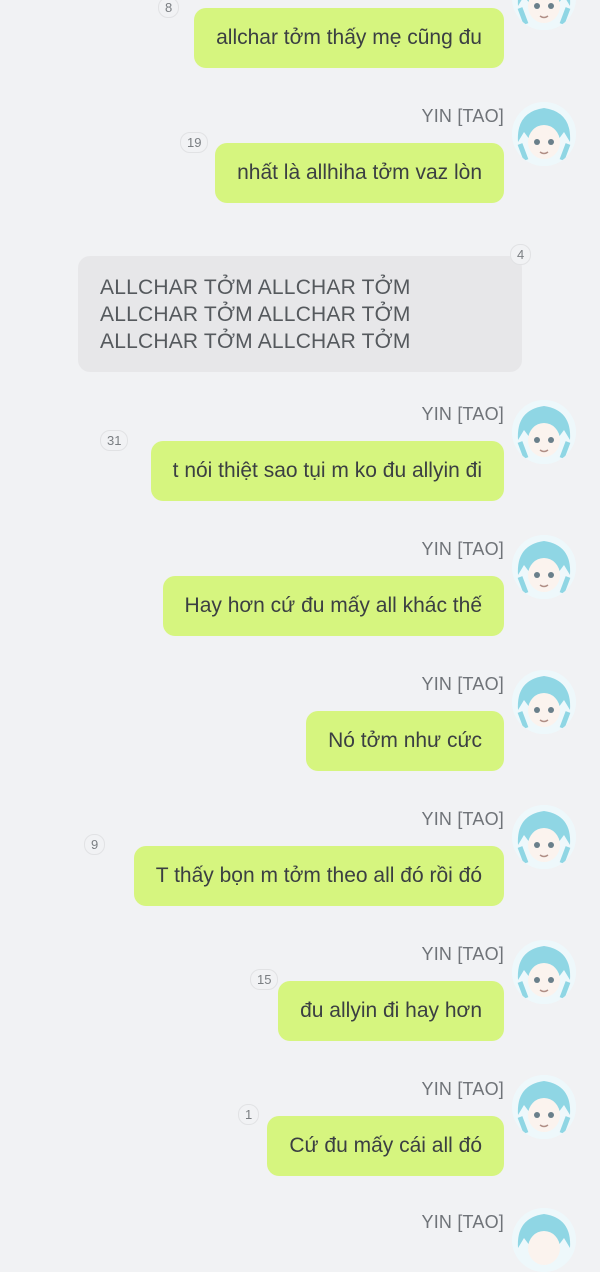 This screenshot has width=600, height=1272. I want to click on reaction-count: 19, so click(194, 142).